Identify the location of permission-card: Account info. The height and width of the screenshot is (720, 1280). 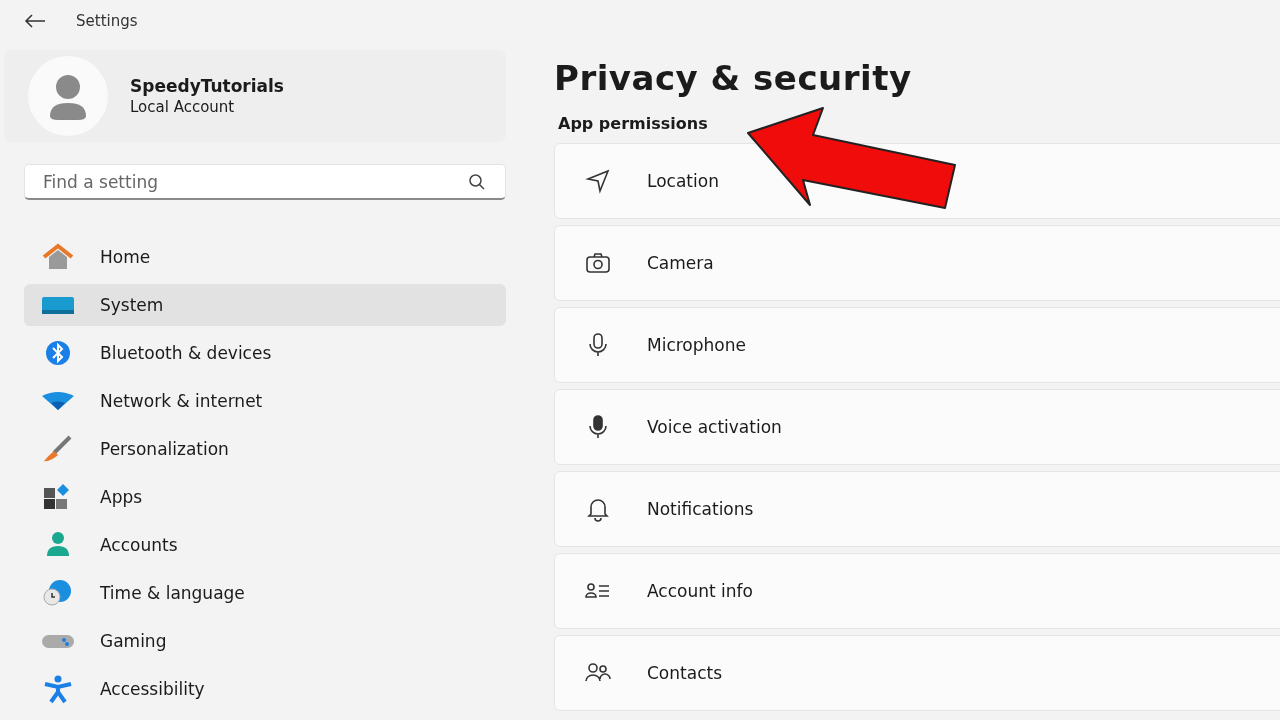
(917, 591).